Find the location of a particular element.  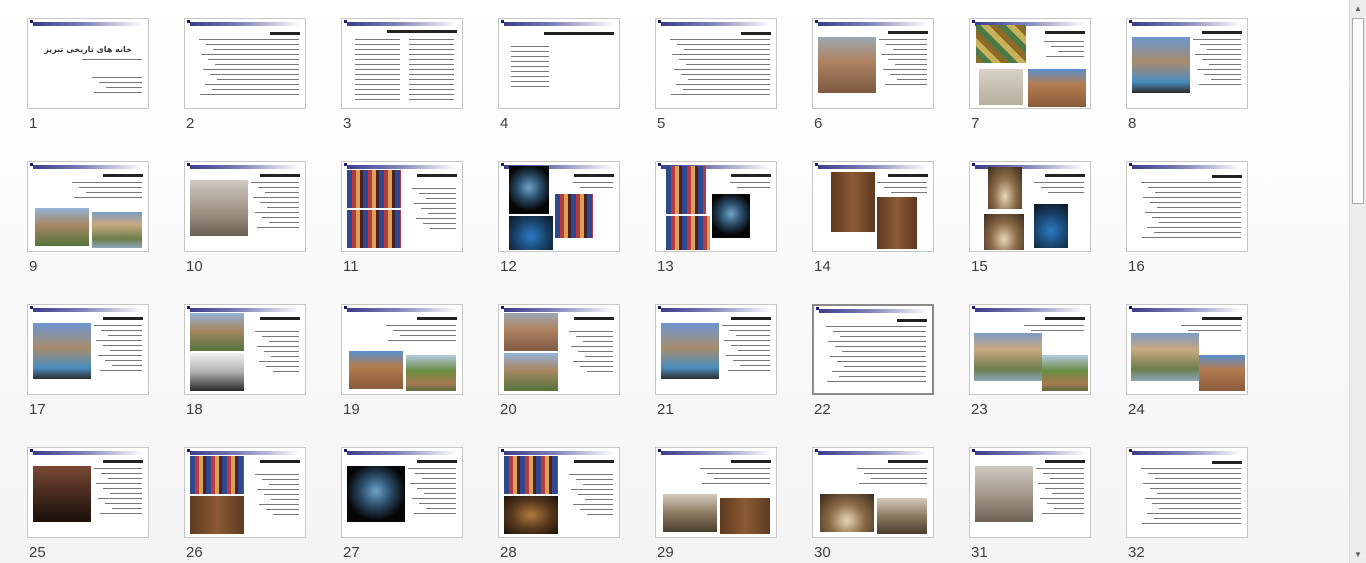

slide-thumbnail-1: خانه های تاریخی تبریز is located at coordinates (88, 63).